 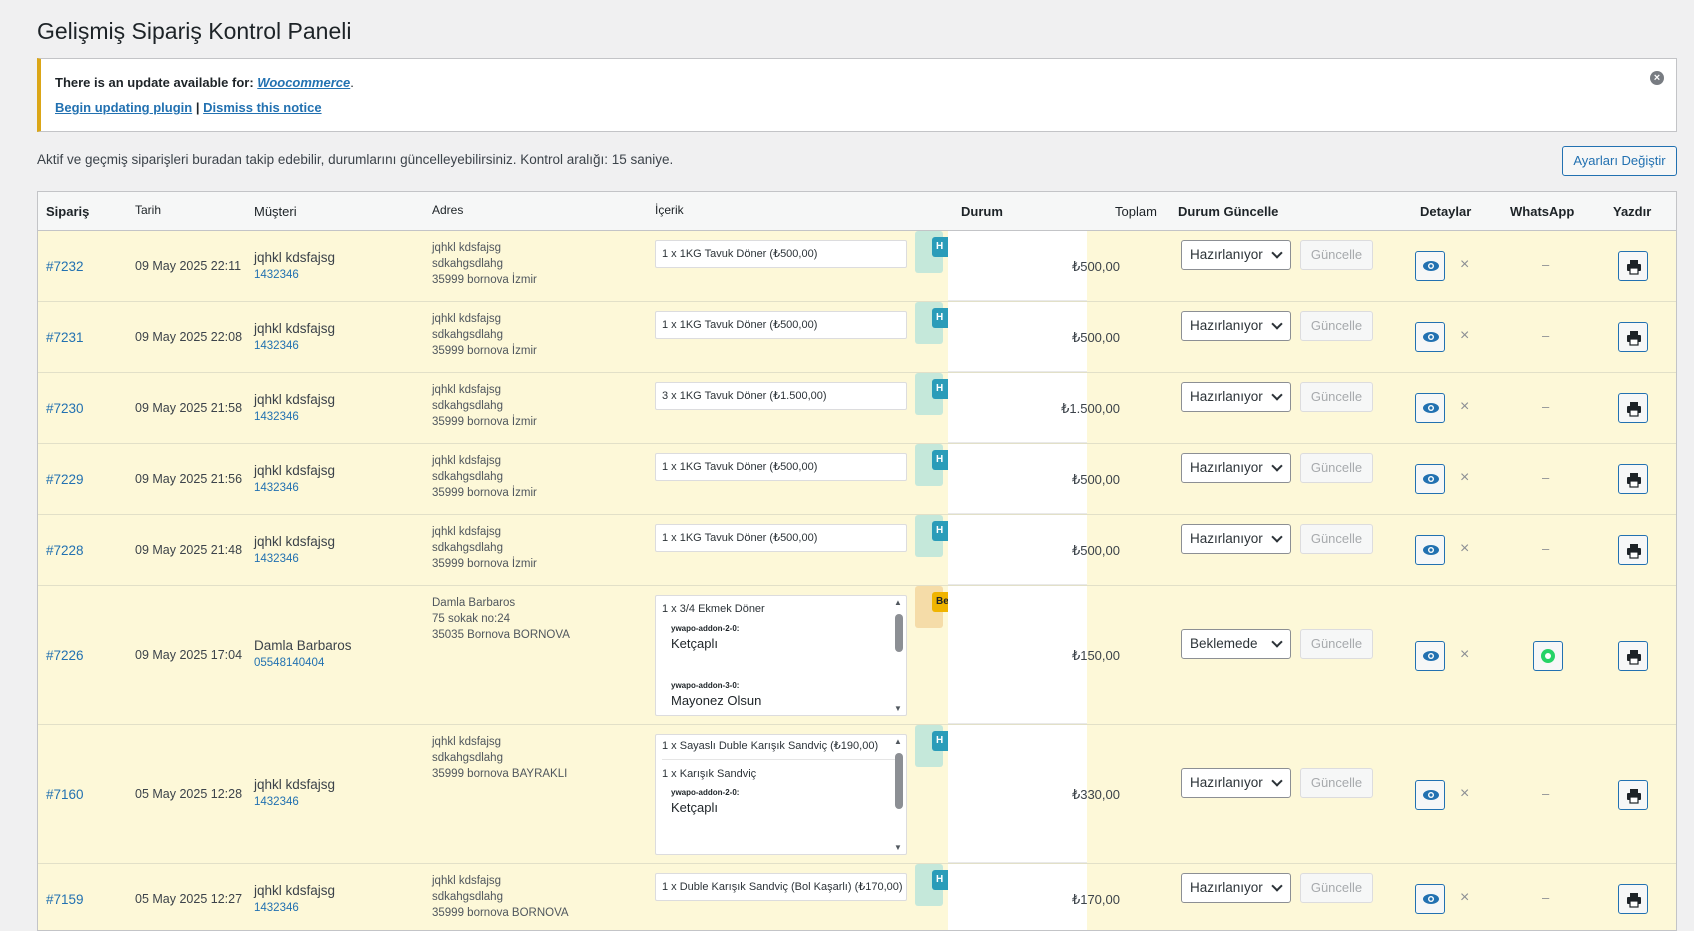 I want to click on order-link: #7226, so click(x=65, y=655).